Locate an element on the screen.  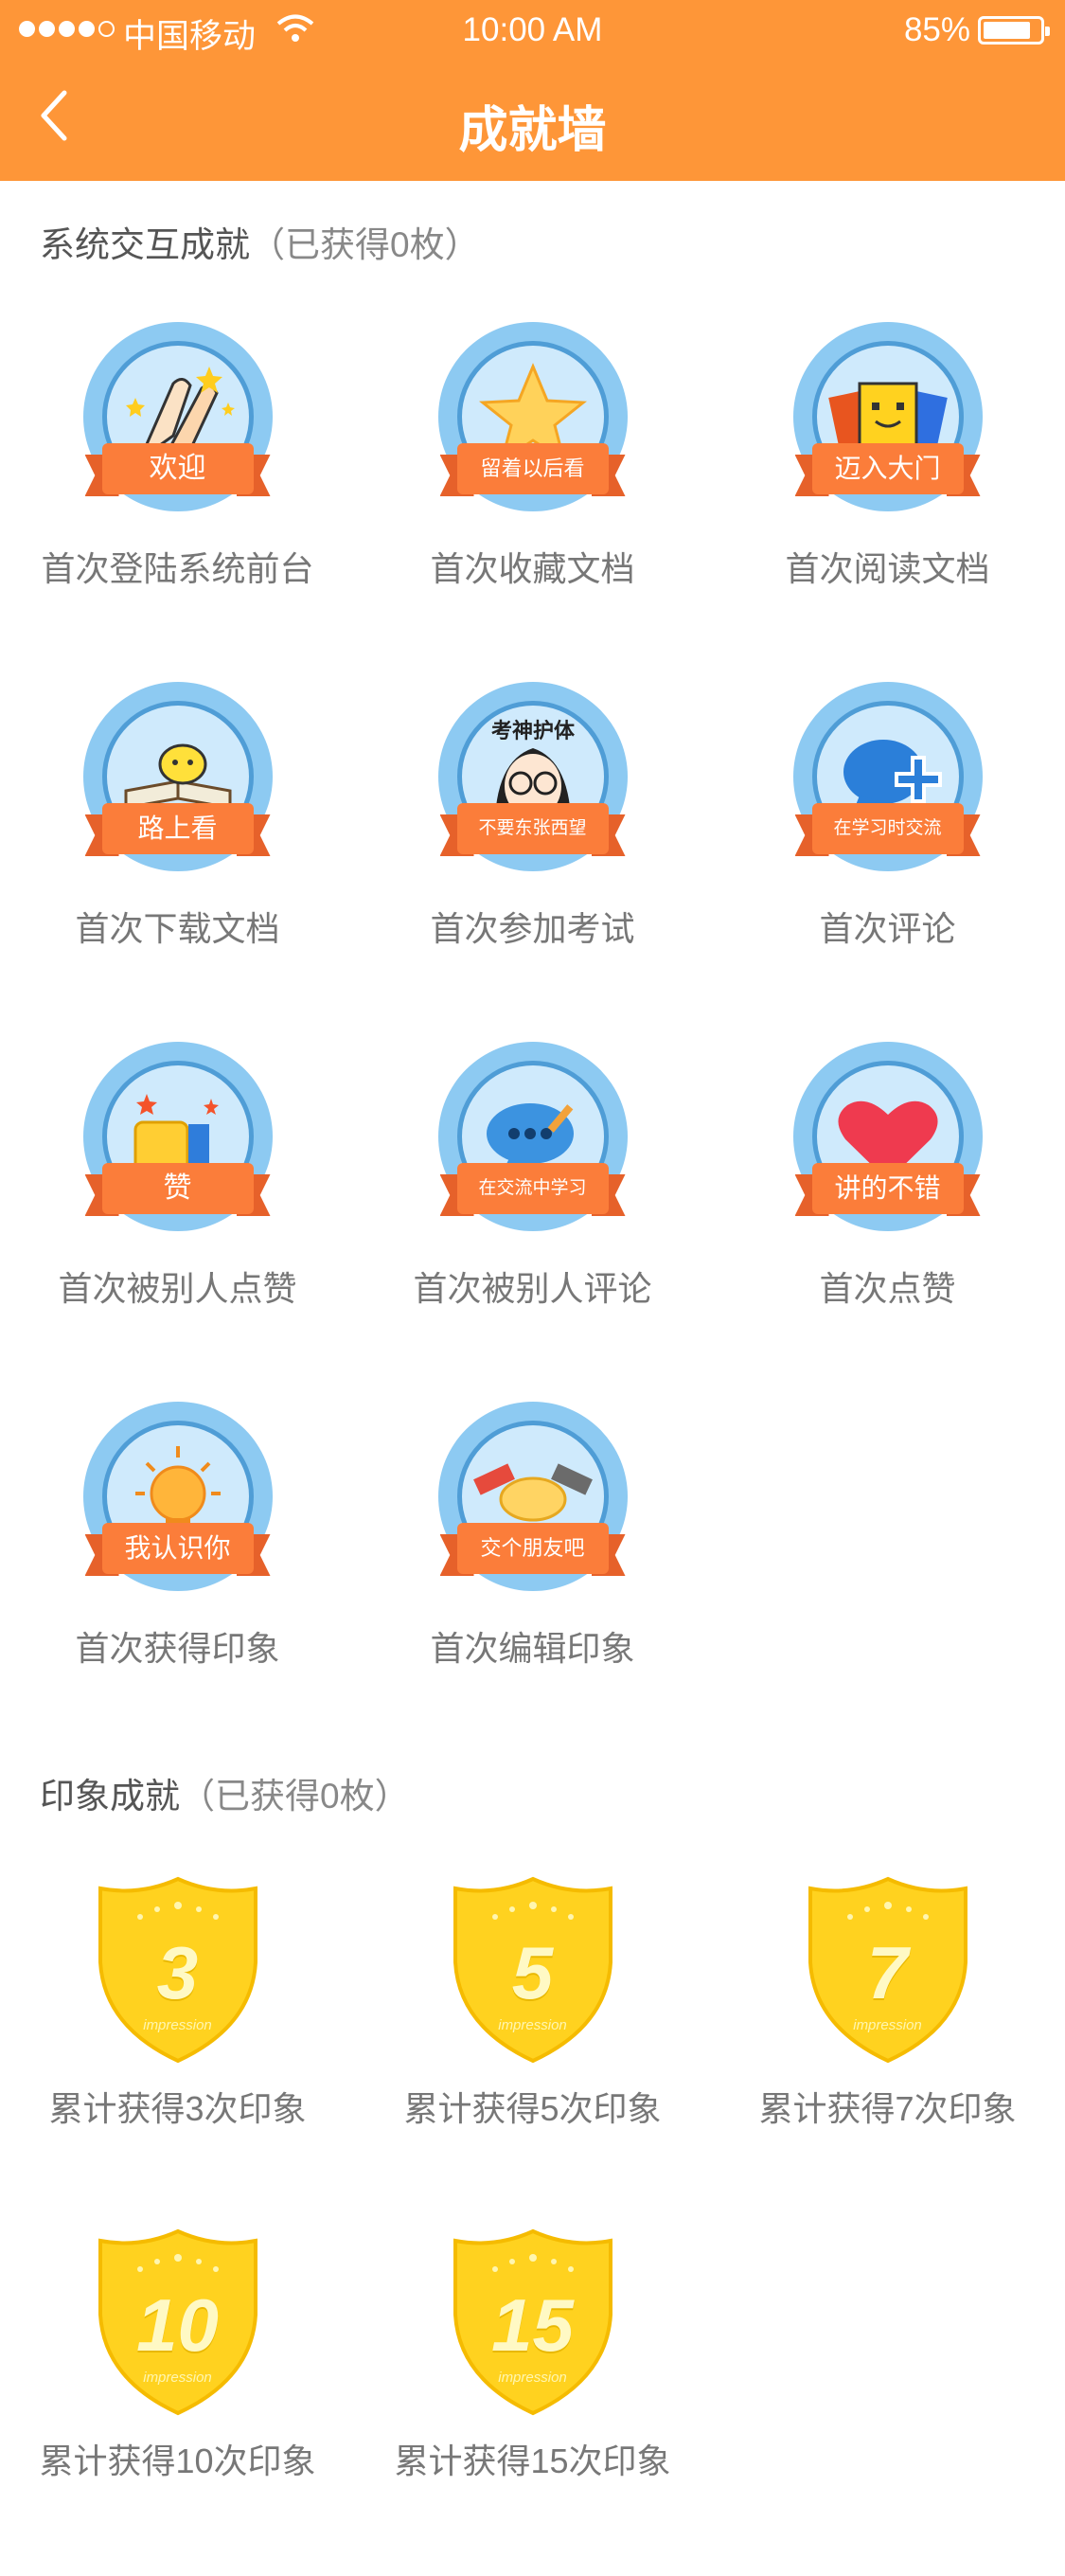
achievement-badge: 讲的不错 首次点赞 is located at coordinates (887, 1184).